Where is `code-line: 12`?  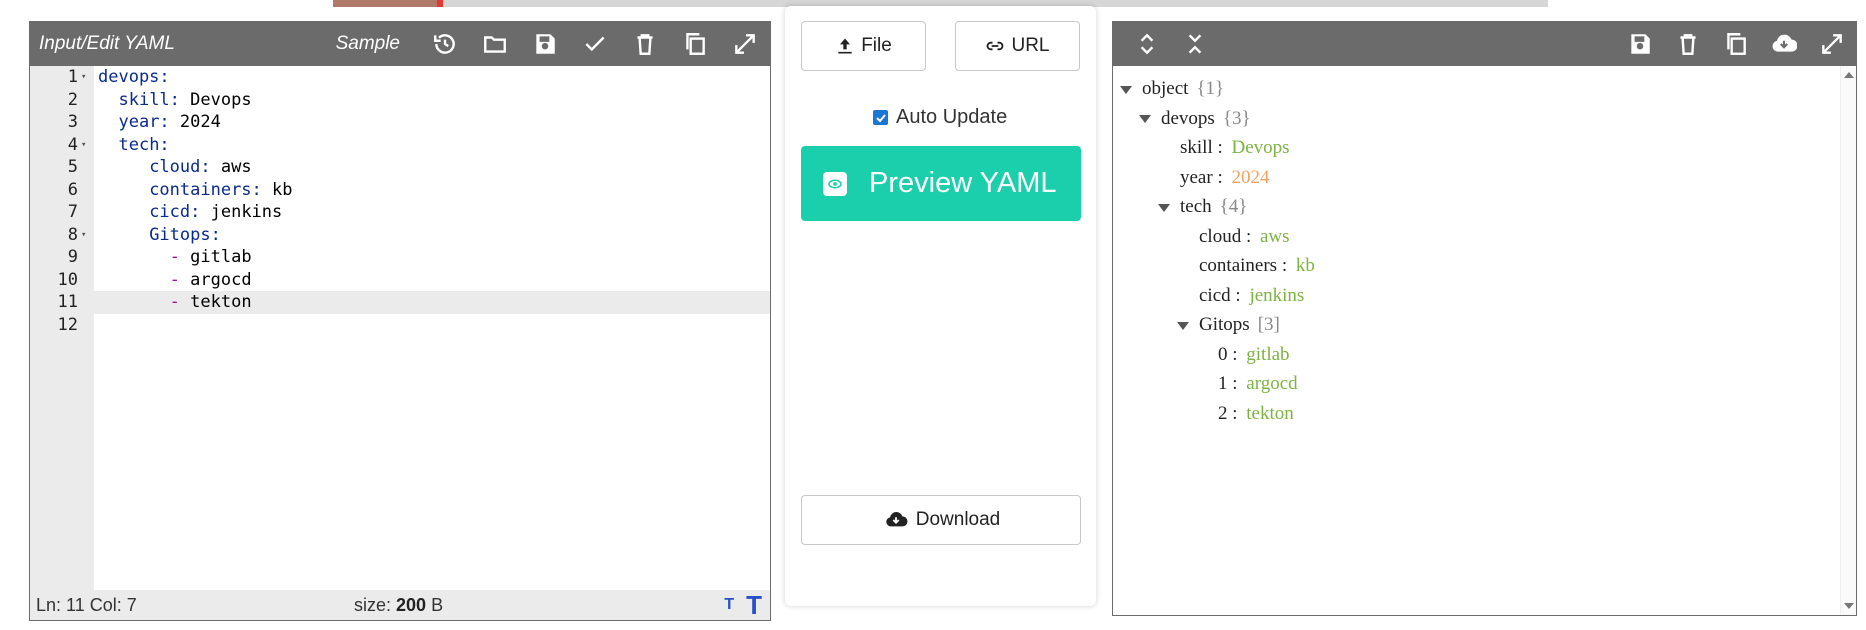 code-line: 12 is located at coordinates (400, 325).